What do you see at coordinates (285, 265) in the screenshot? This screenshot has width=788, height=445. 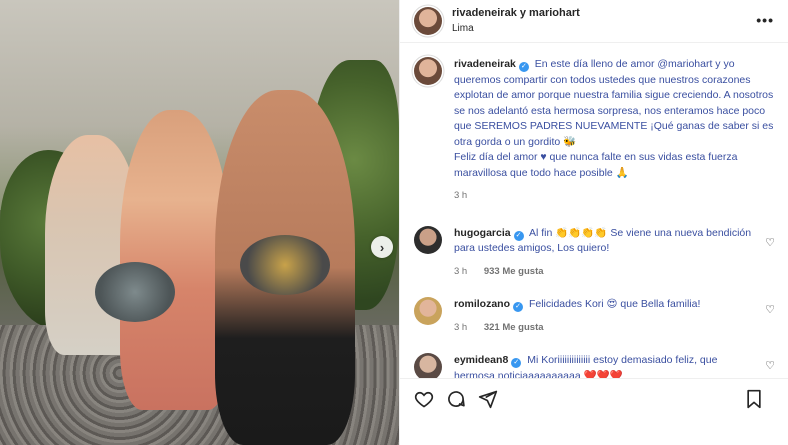 I see `belly-painting-beer` at bounding box center [285, 265].